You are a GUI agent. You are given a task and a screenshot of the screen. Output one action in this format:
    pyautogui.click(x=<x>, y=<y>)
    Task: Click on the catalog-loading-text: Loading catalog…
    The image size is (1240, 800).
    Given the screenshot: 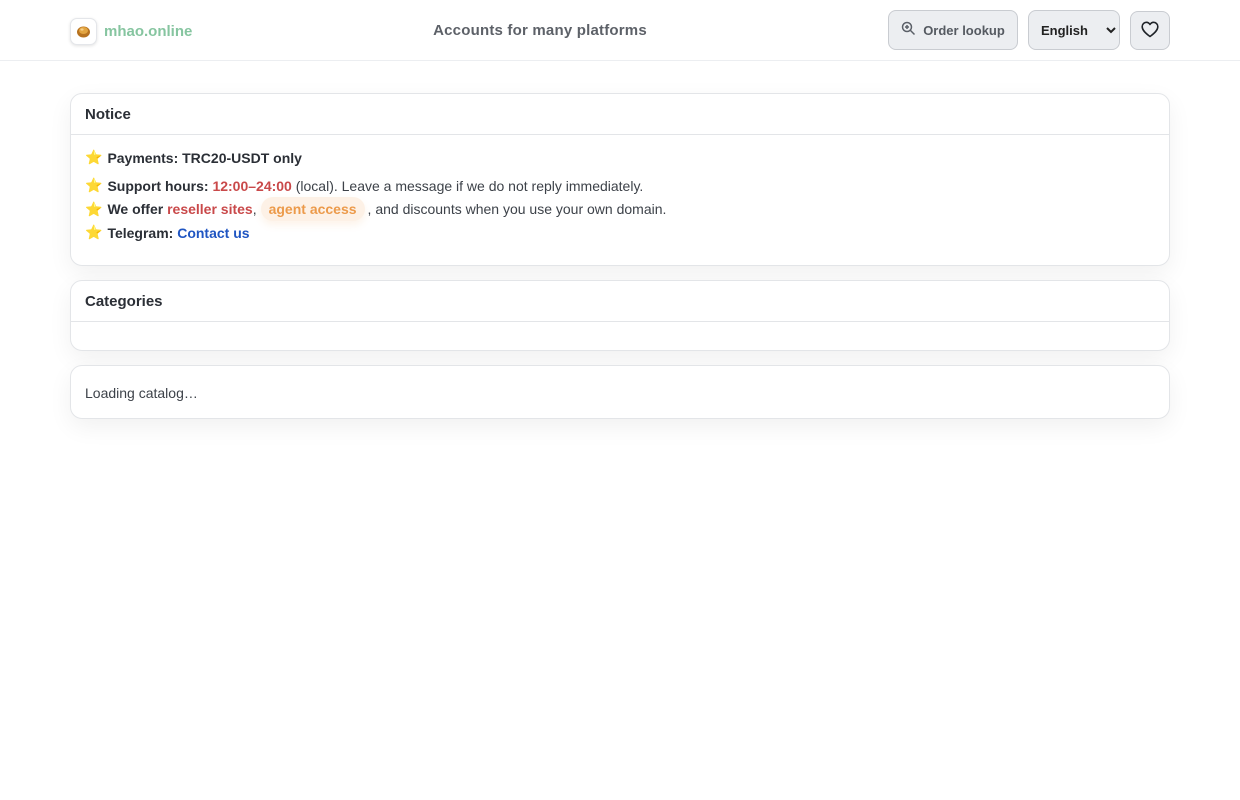 What is the action you would take?
    pyautogui.click(x=141, y=393)
    